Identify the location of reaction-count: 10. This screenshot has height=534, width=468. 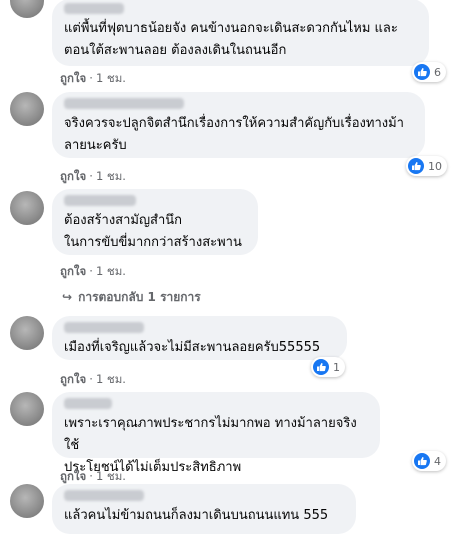
(435, 166).